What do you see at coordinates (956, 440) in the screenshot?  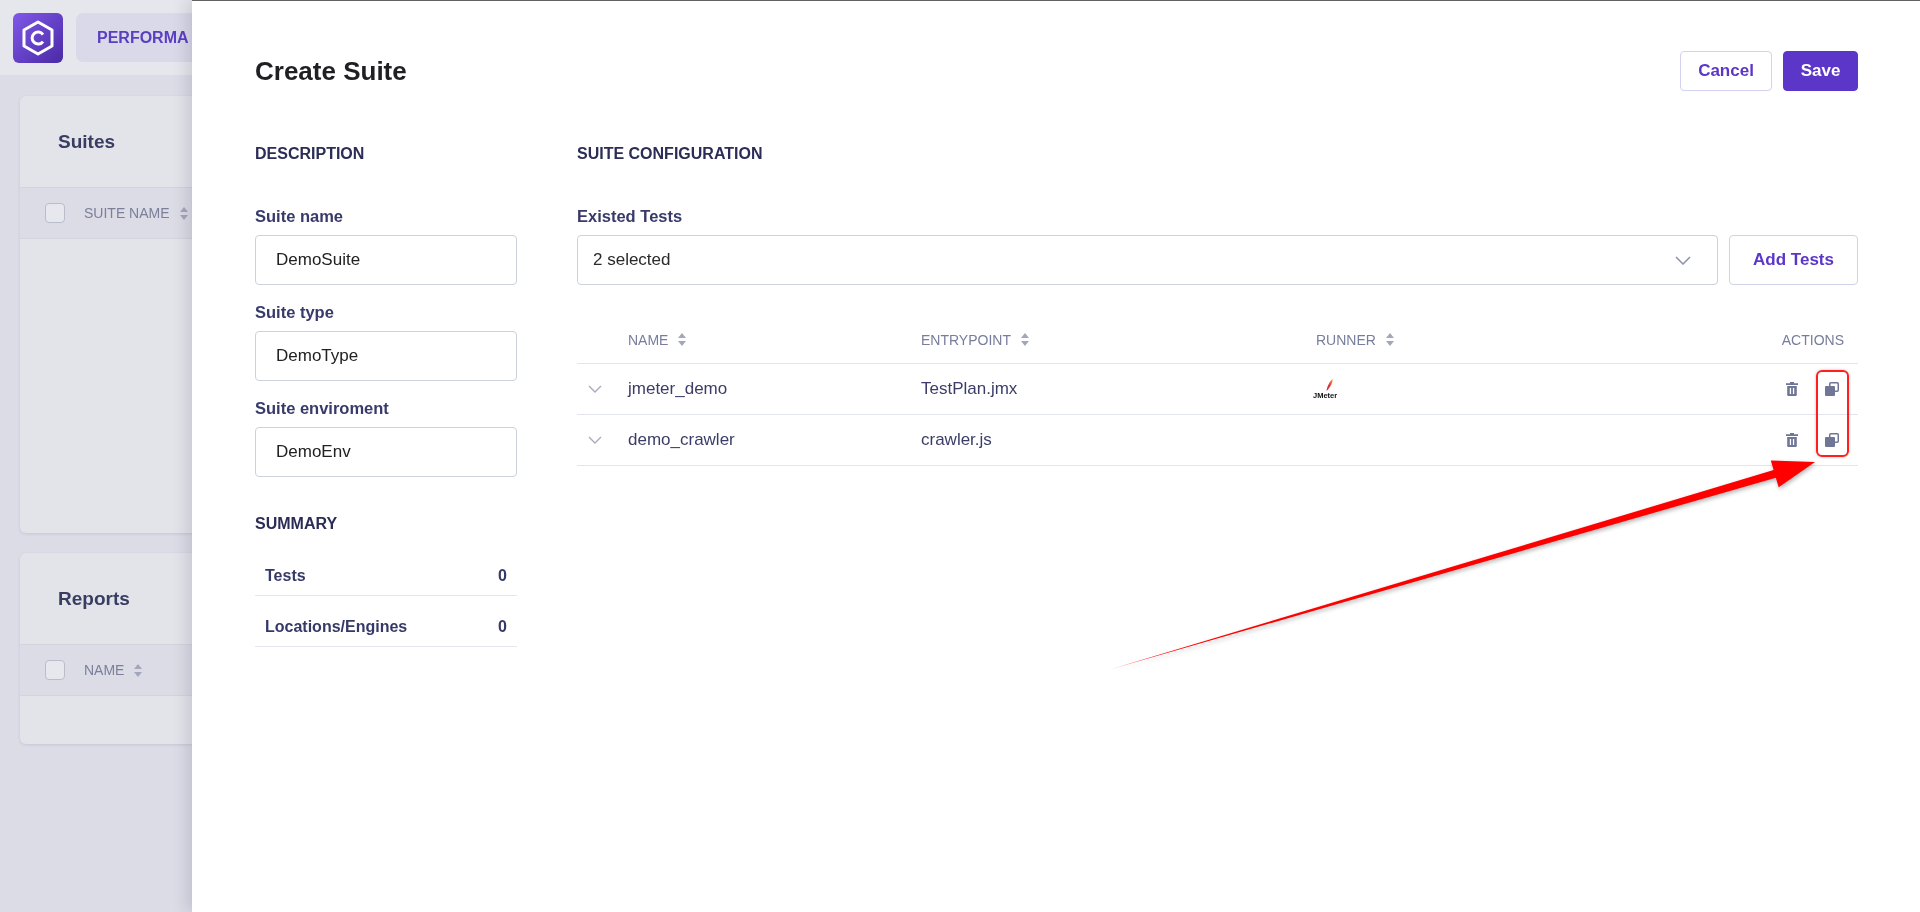 I see `table-cell-text: crawler.js` at bounding box center [956, 440].